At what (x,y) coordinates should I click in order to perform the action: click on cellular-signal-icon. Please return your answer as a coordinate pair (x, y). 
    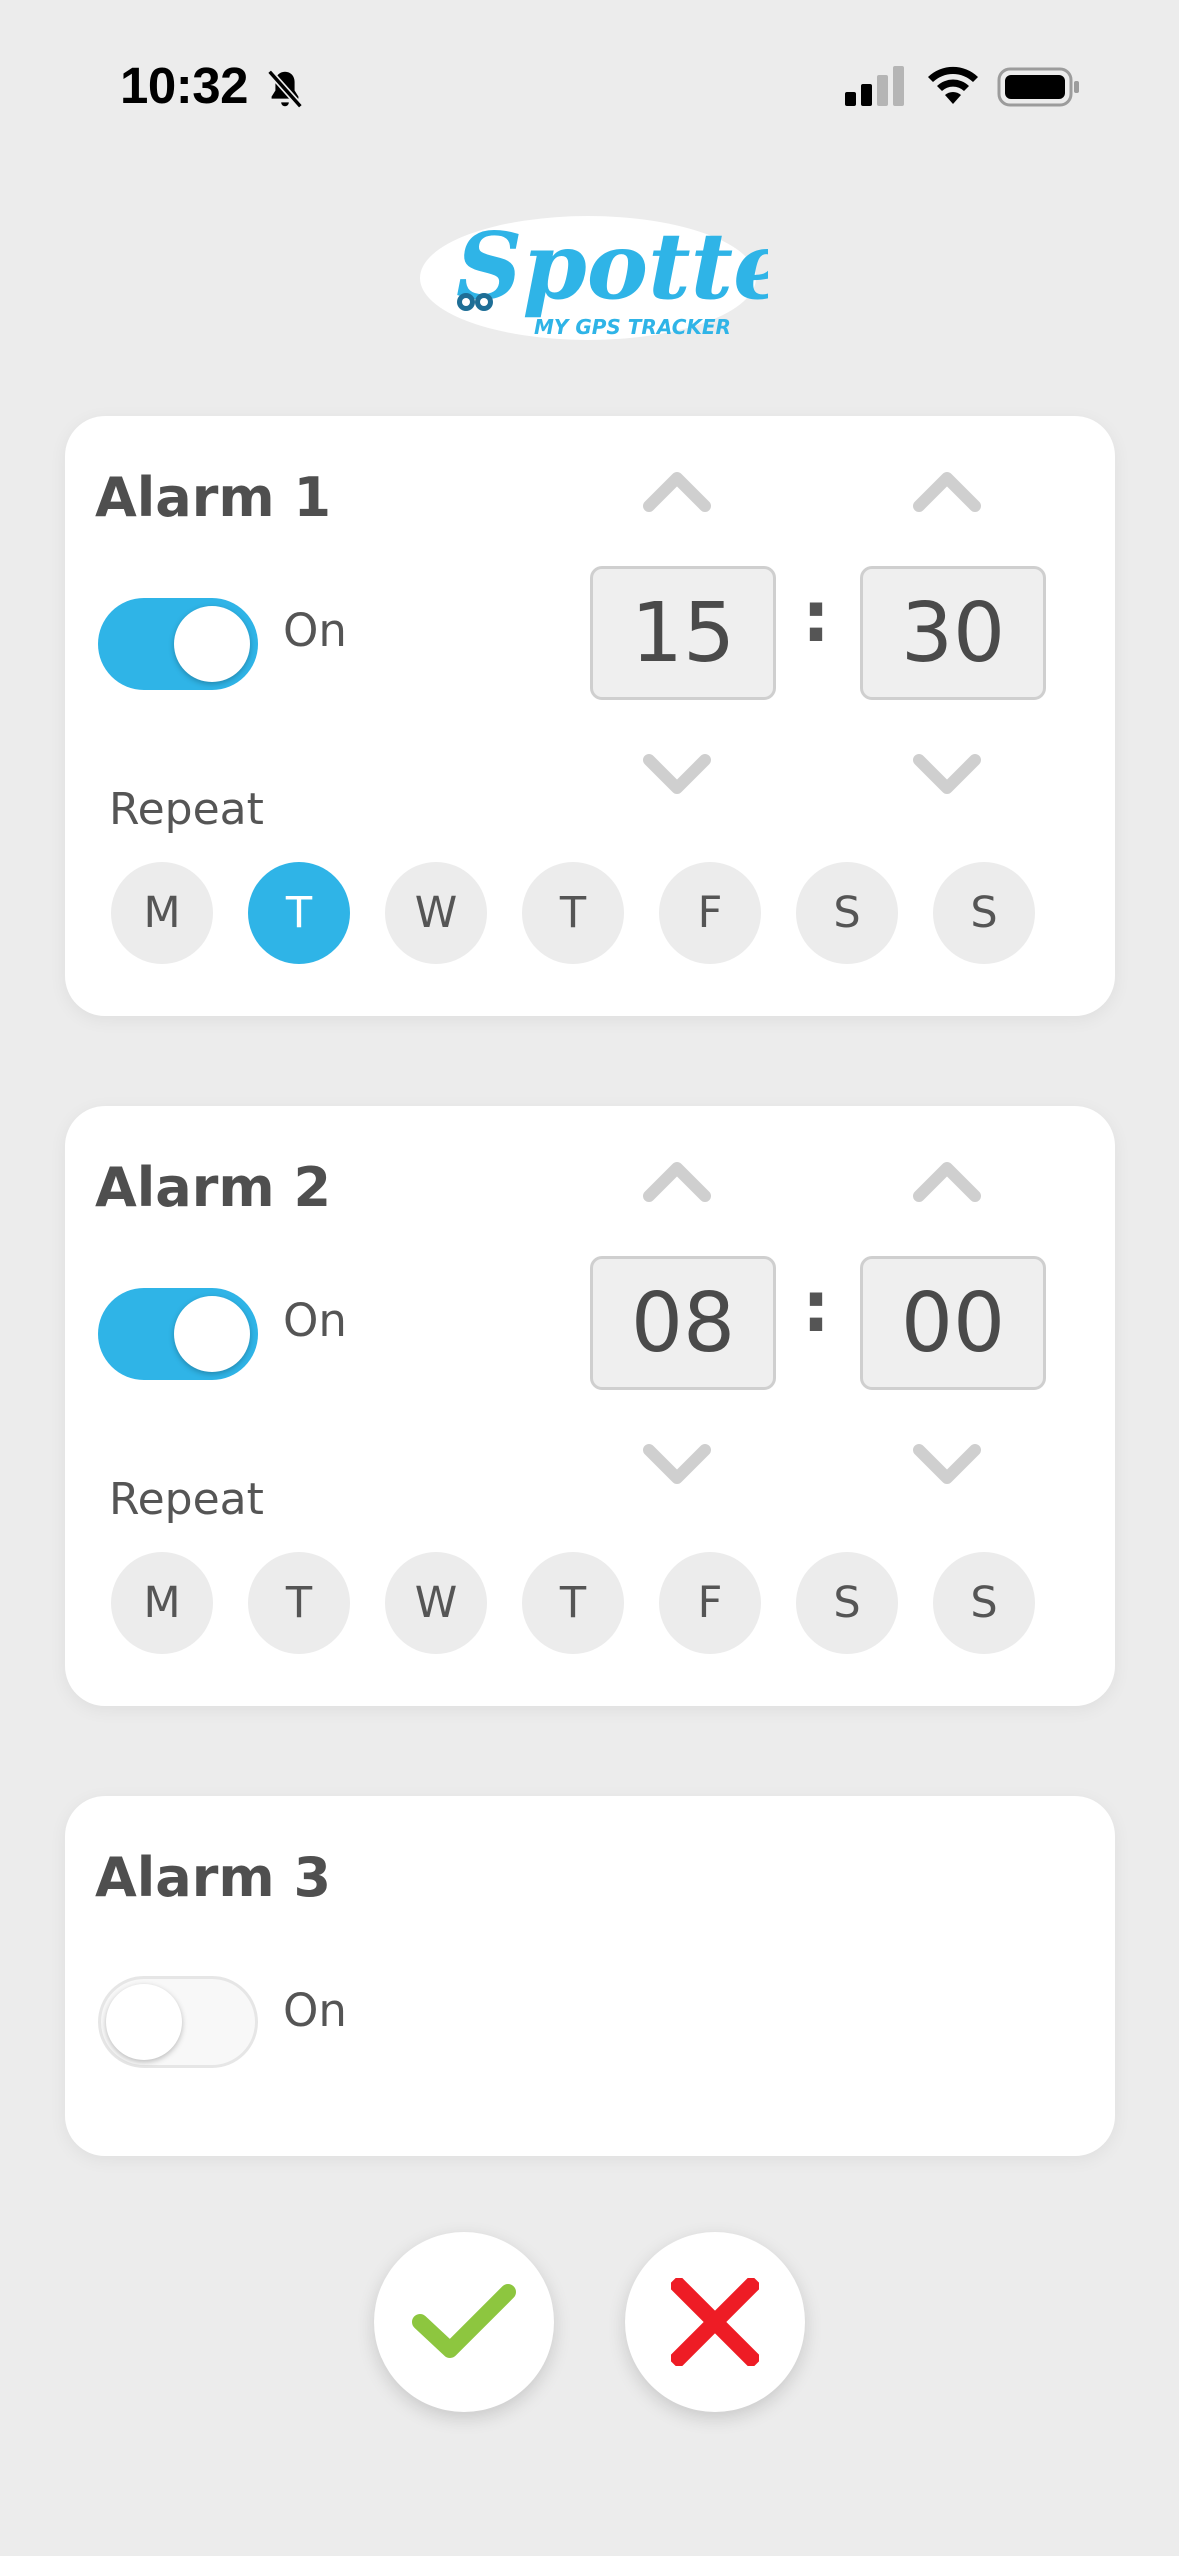
    Looking at the image, I should click on (874, 86).